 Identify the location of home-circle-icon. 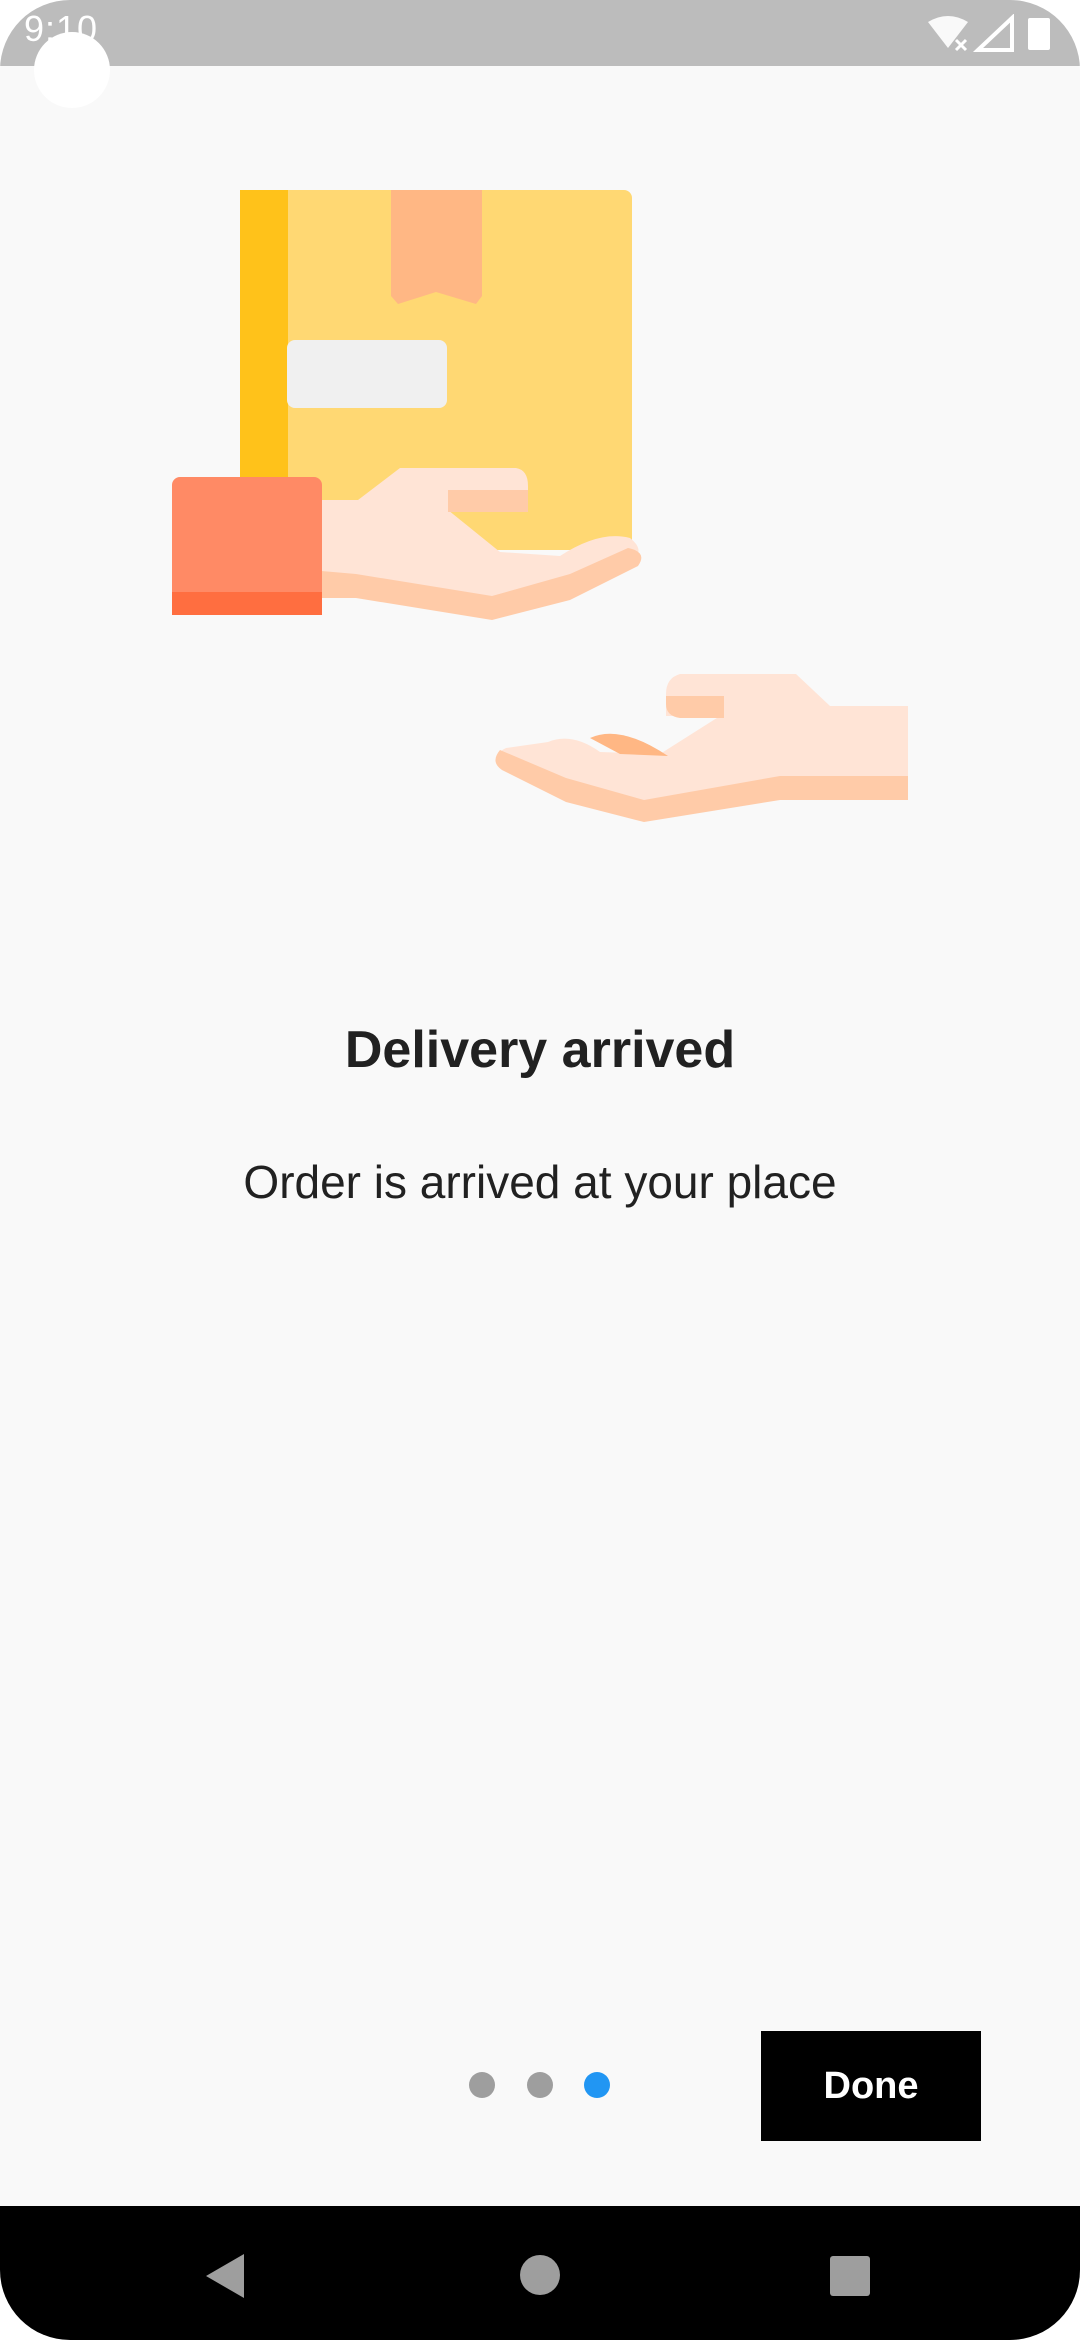
(540, 2275).